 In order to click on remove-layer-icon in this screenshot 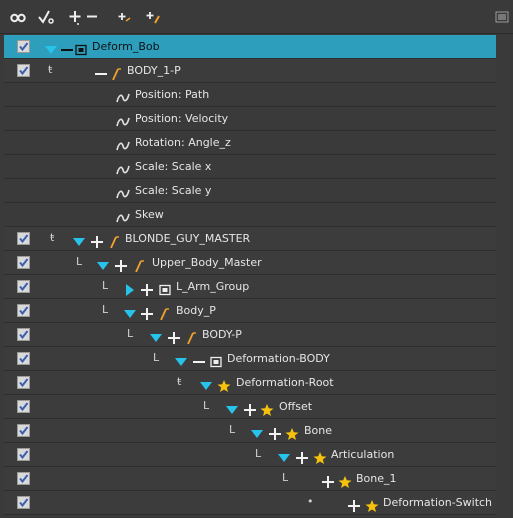, I will do `click(92, 17)`.